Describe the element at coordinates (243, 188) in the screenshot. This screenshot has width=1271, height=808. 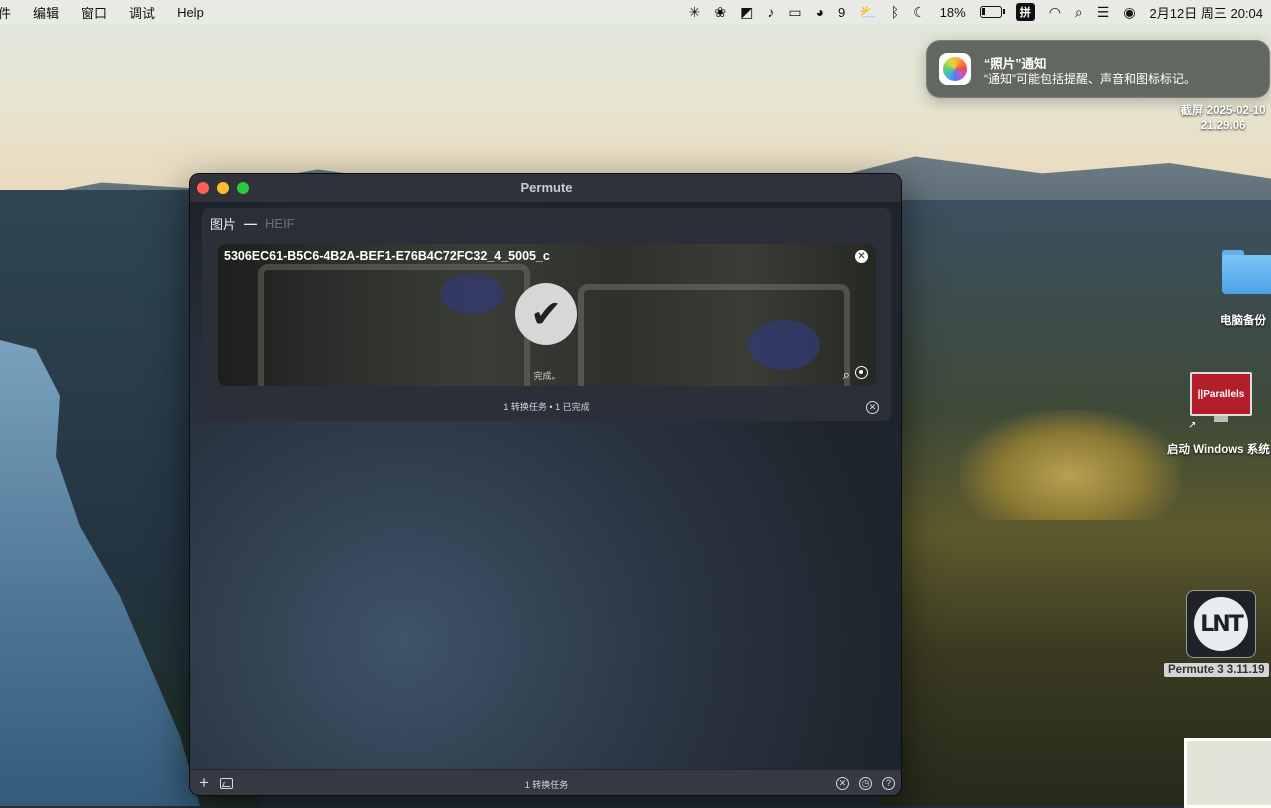
I see `window-zoom-button` at that location.